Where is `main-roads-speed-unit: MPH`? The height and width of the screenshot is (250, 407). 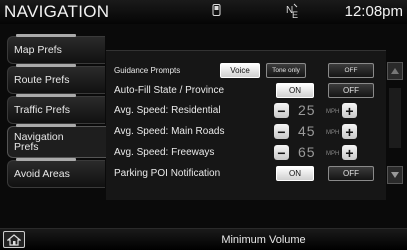
main-roads-speed-unit: MPH is located at coordinates (333, 133).